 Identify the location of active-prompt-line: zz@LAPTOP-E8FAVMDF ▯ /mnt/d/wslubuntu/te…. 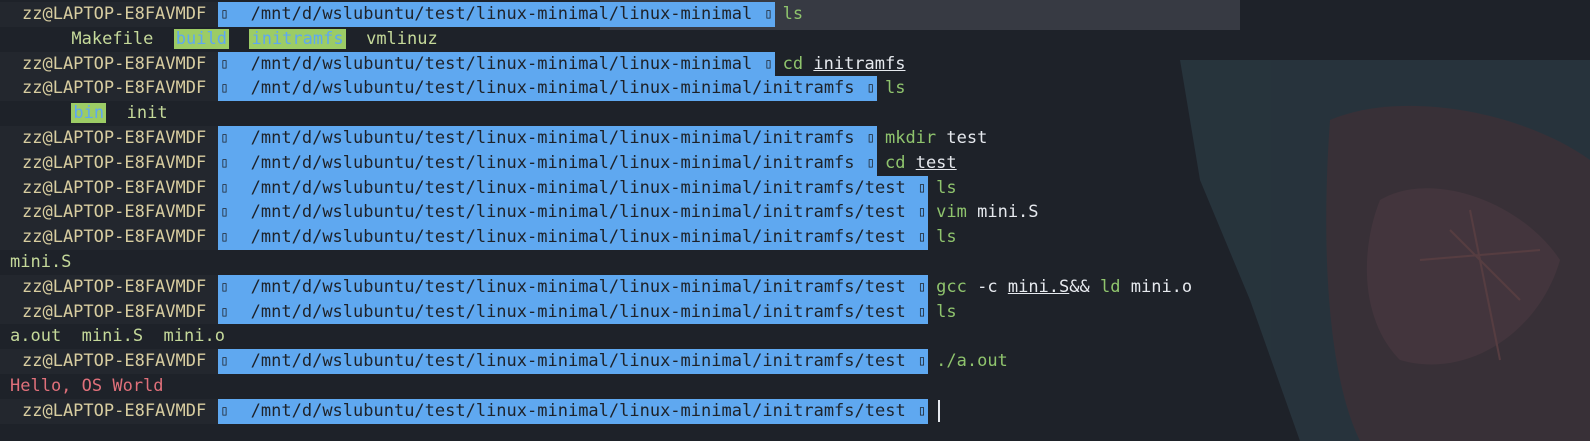
(795, 411).